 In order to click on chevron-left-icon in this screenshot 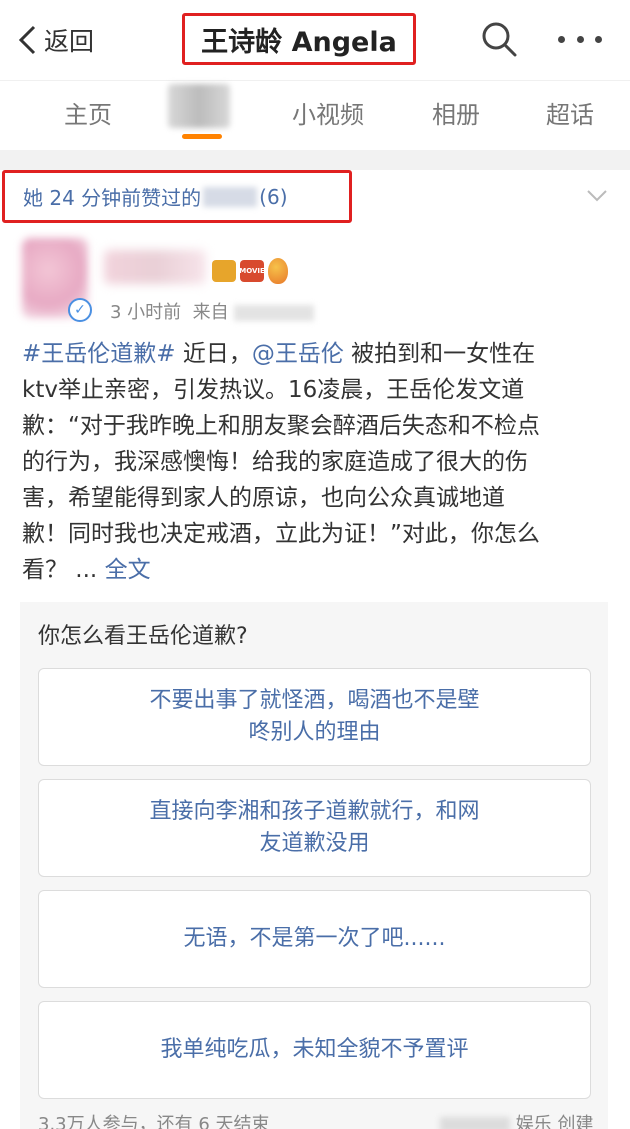, I will do `click(27, 40)`.